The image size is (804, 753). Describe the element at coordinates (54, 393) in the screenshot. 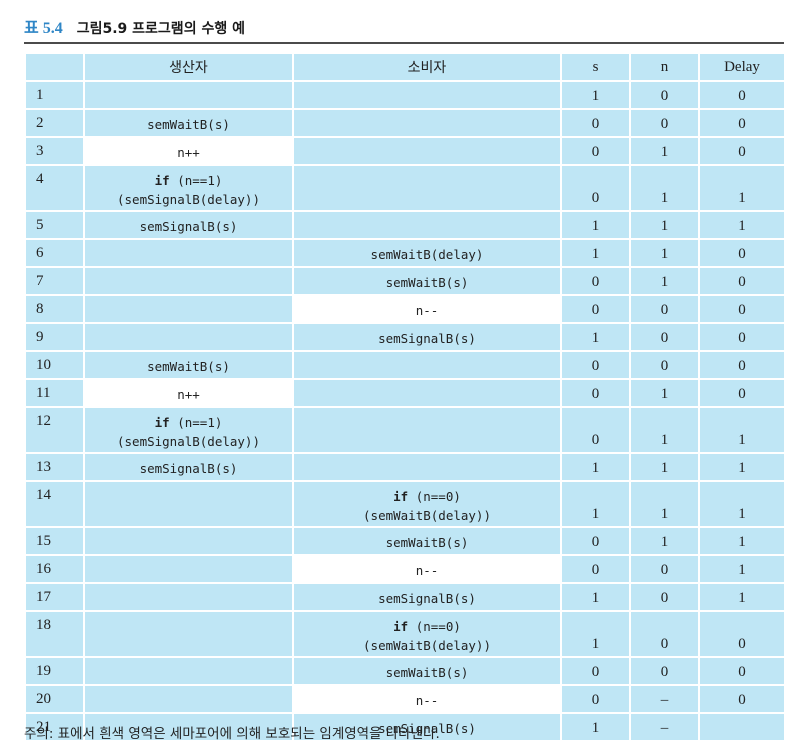

I see `step-number-cell: 11` at that location.